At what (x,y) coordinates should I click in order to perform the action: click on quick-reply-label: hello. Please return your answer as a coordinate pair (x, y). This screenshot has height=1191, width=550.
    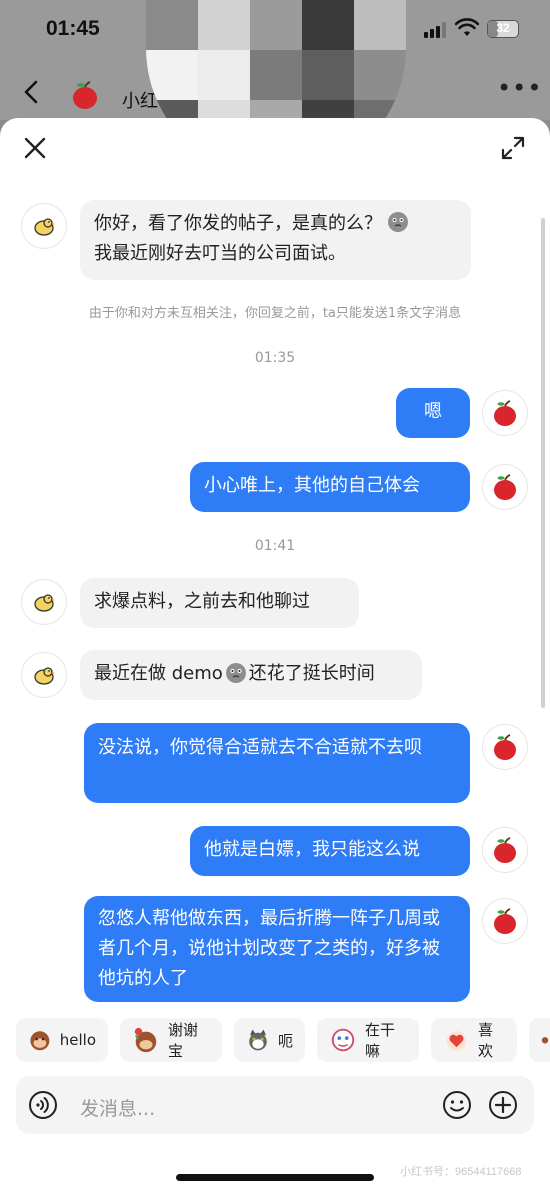
    Looking at the image, I should click on (77, 1040).